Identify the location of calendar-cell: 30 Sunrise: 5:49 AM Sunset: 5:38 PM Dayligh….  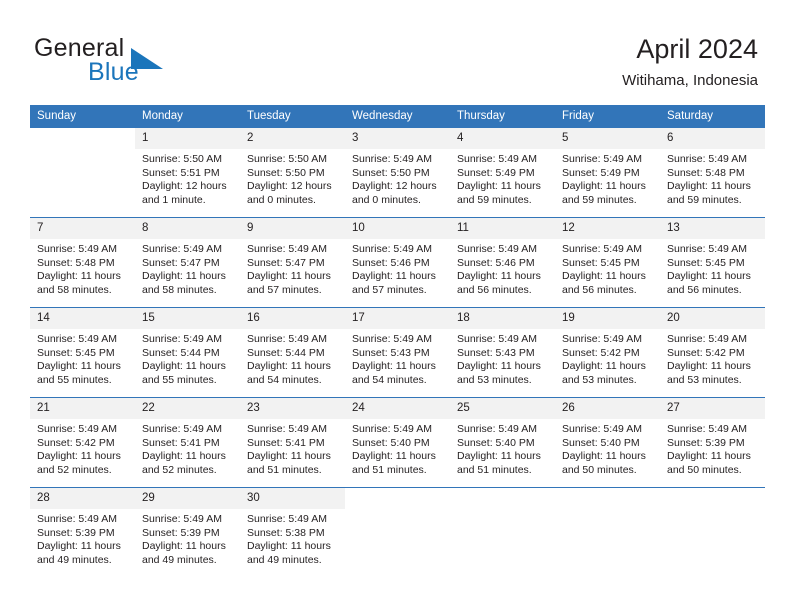
(292, 532).